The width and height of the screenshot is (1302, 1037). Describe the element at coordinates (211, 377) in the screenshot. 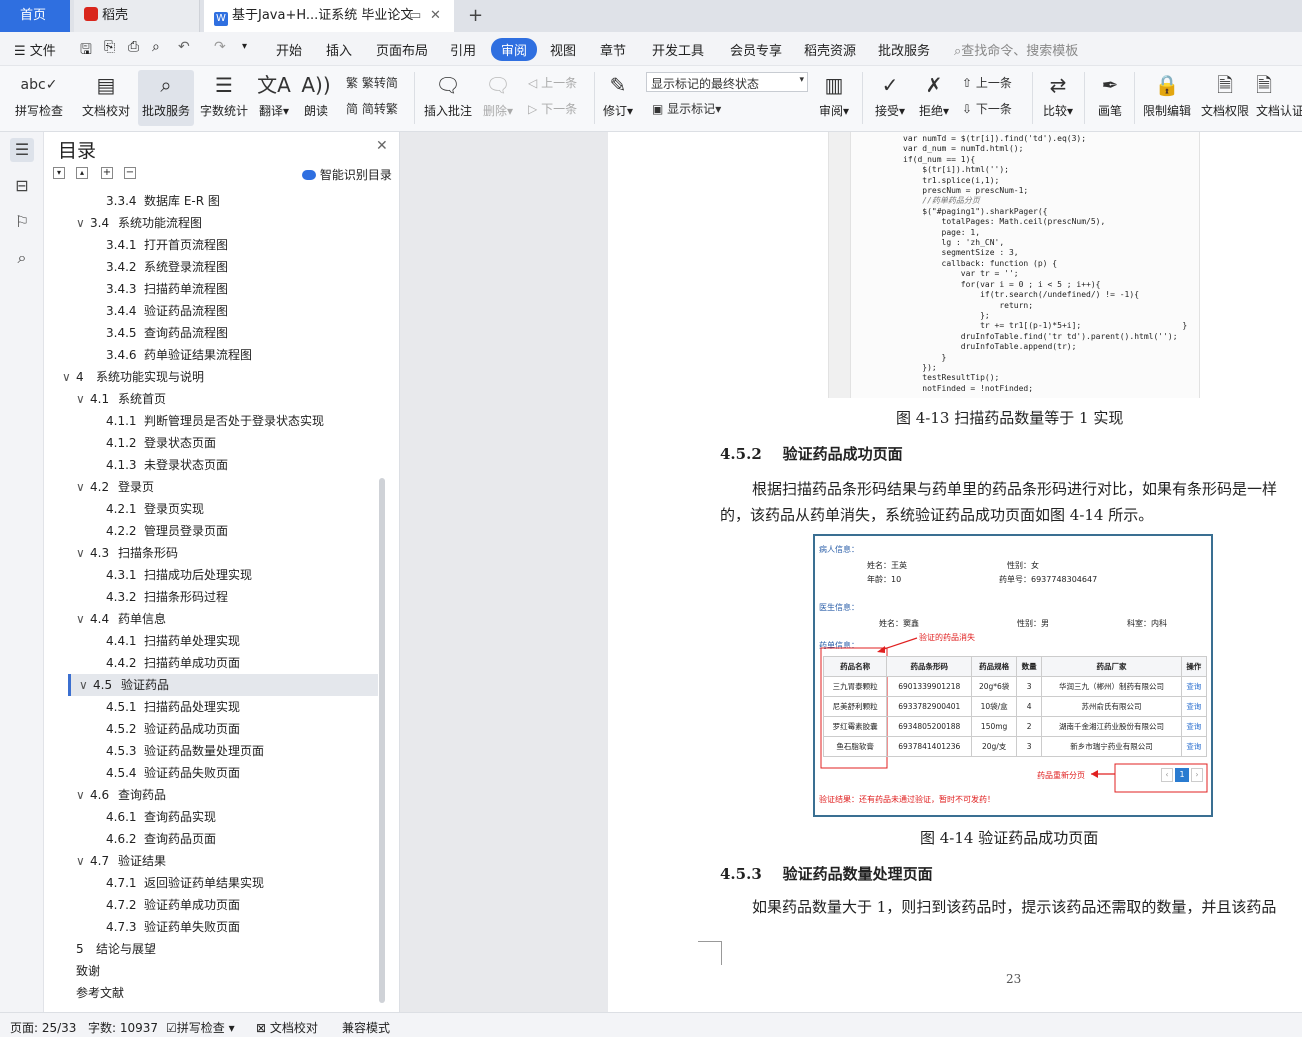

I see `toc-item: ∨ 4 系统功能实现与说明` at that location.